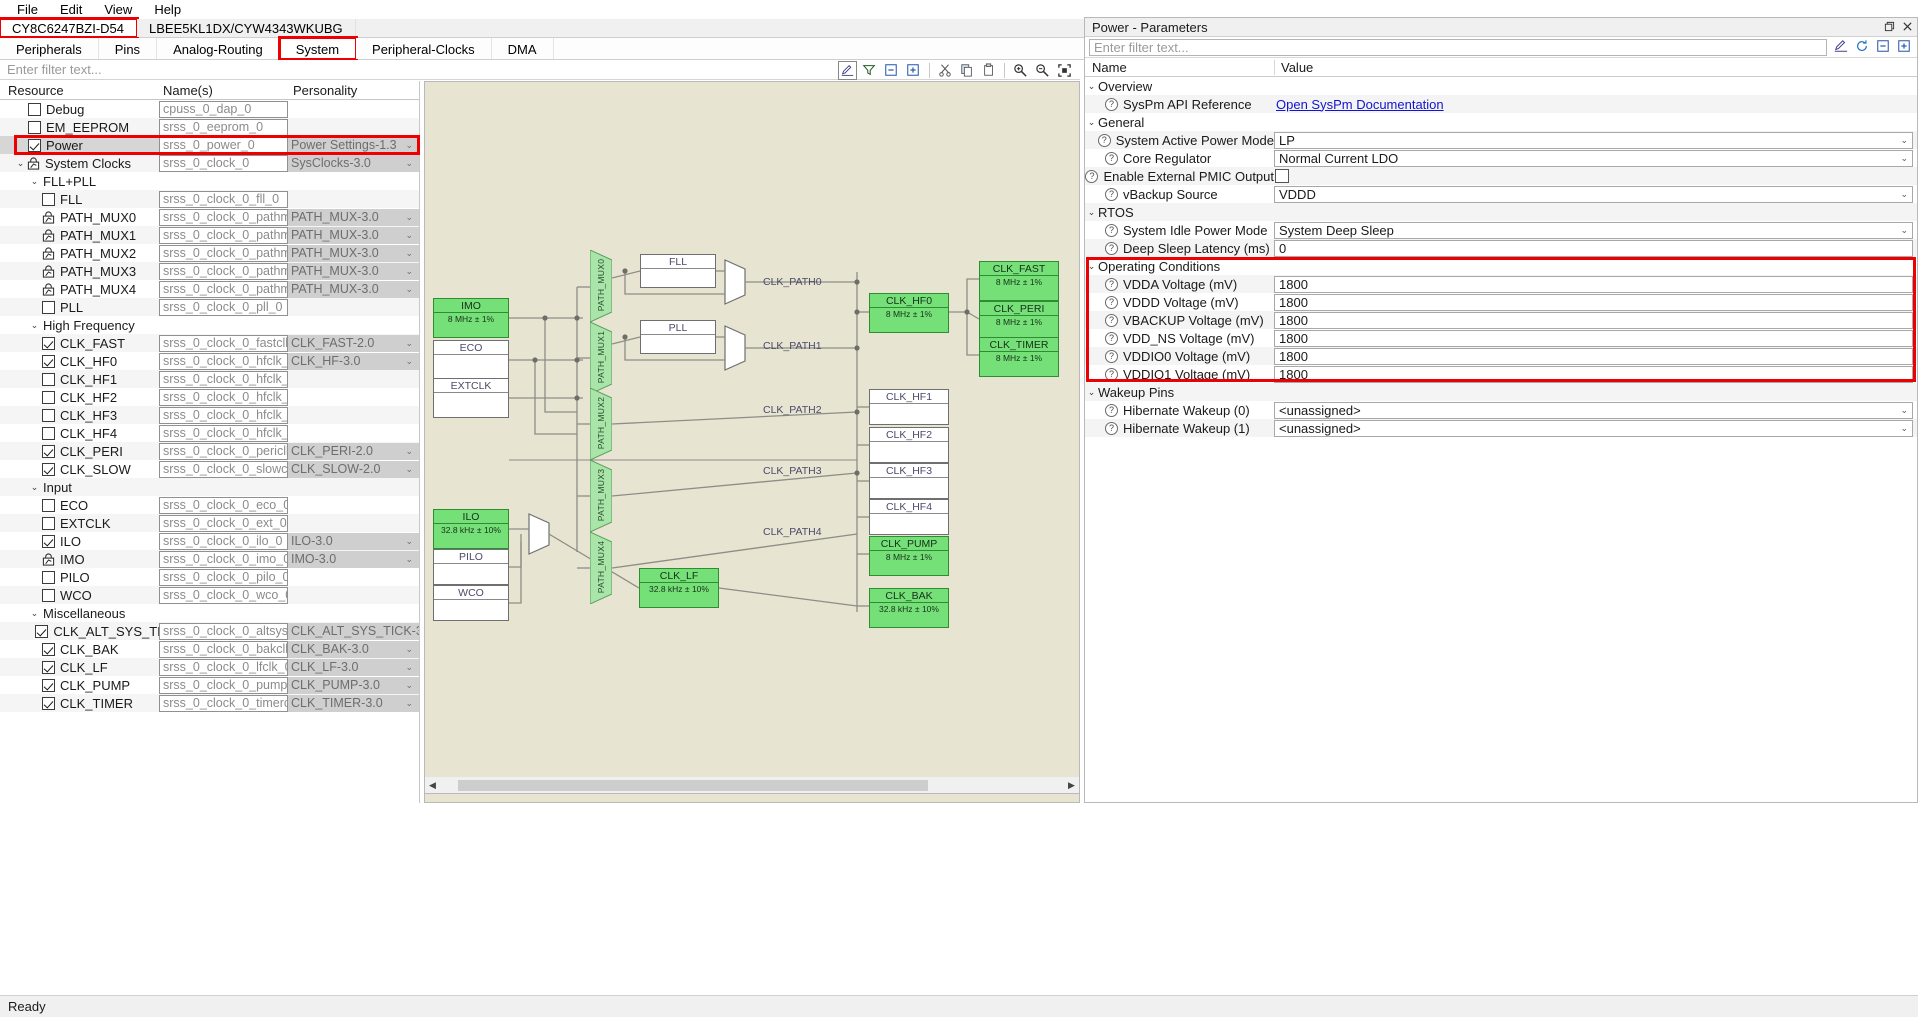 This screenshot has height=1017, width=1918. I want to click on clock-output-clk_fast: CLK_FAST 8 MHz ± 1%, so click(1019, 281).